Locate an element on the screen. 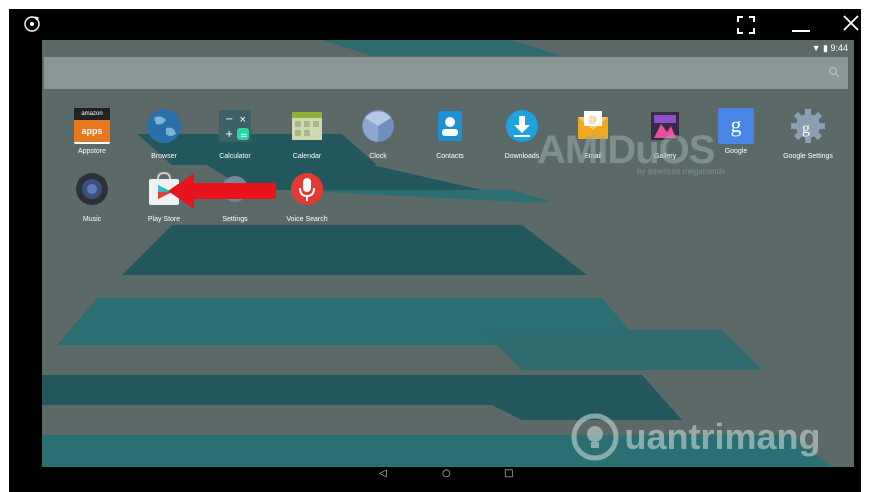  status-time: 9:44 is located at coordinates (839, 48).